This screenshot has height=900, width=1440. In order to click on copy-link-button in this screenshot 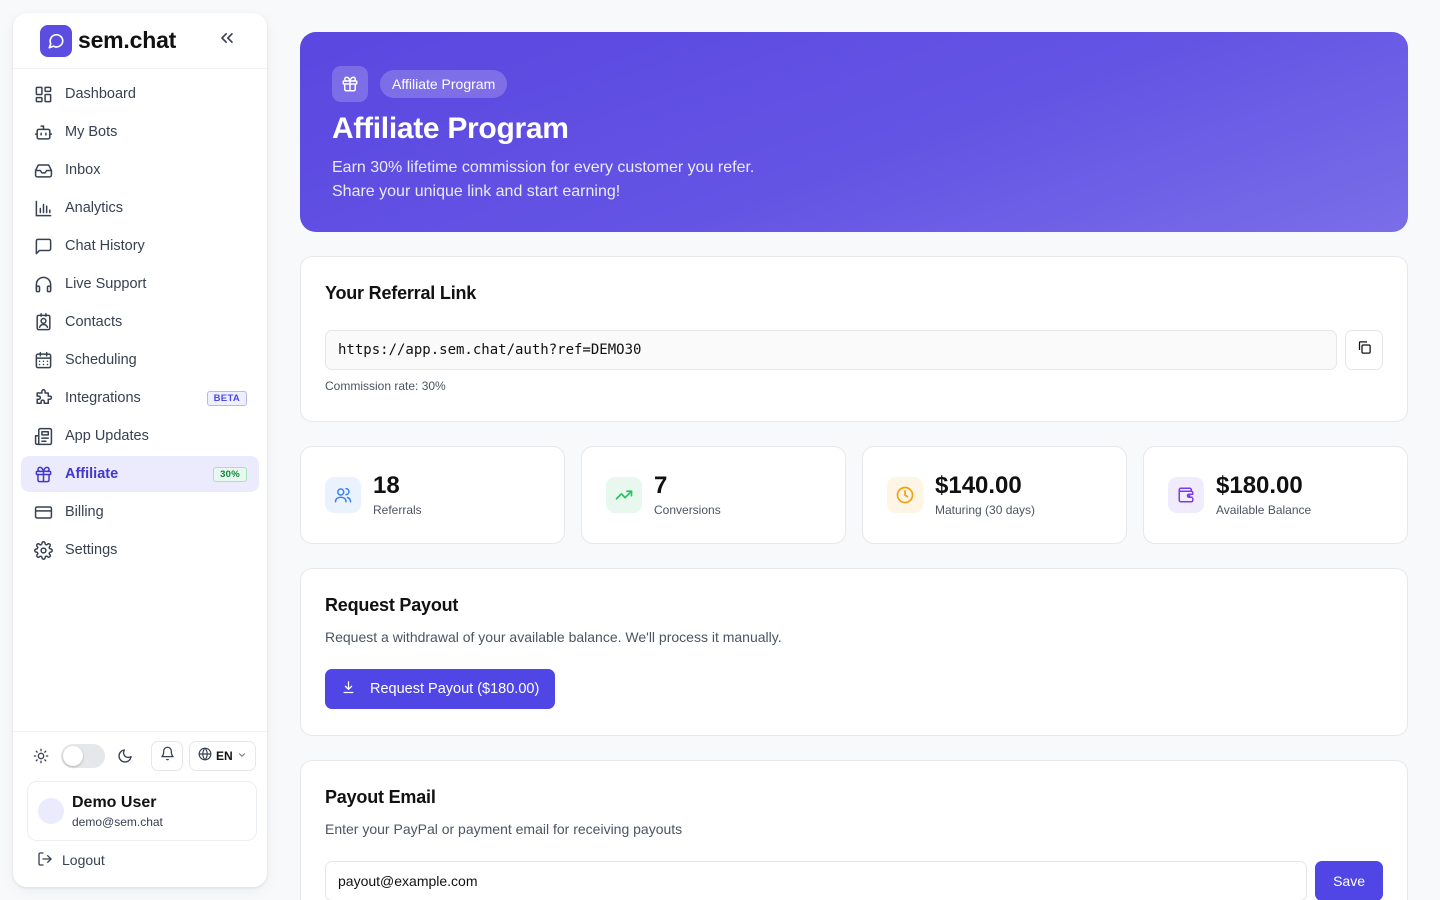, I will do `click(1364, 350)`.